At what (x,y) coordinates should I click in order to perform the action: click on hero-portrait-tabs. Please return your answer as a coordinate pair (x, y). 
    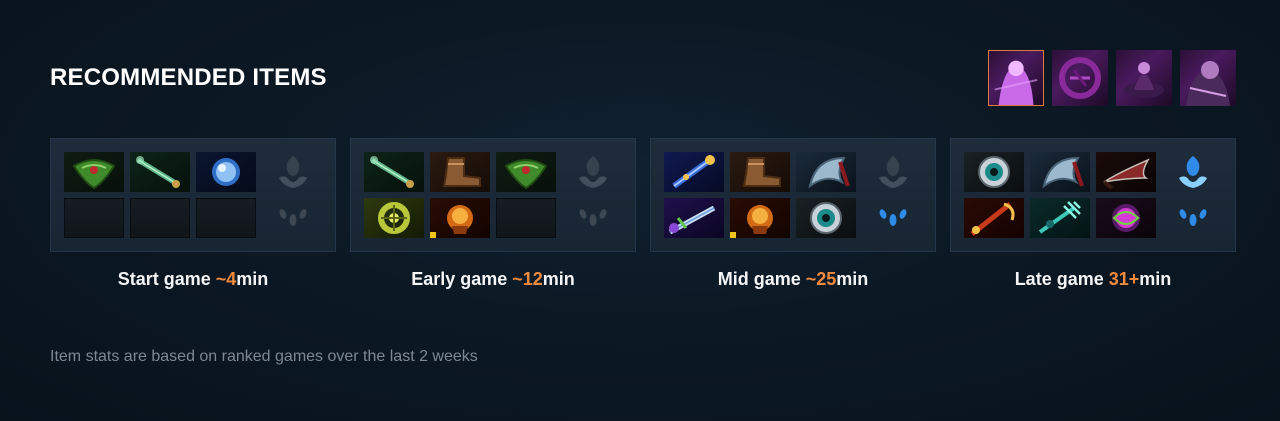
    Looking at the image, I should click on (1112, 78).